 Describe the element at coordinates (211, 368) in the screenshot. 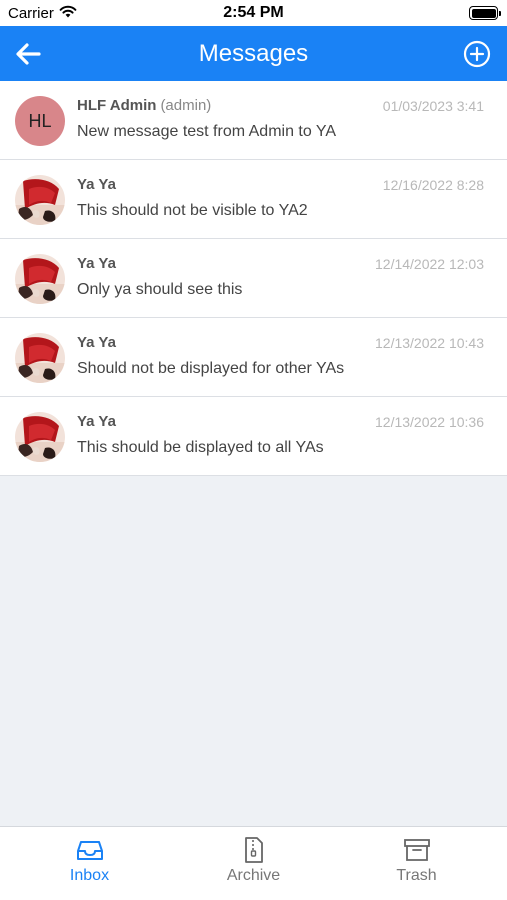

I see `message-preview: Should not be displayed for other YAs` at that location.